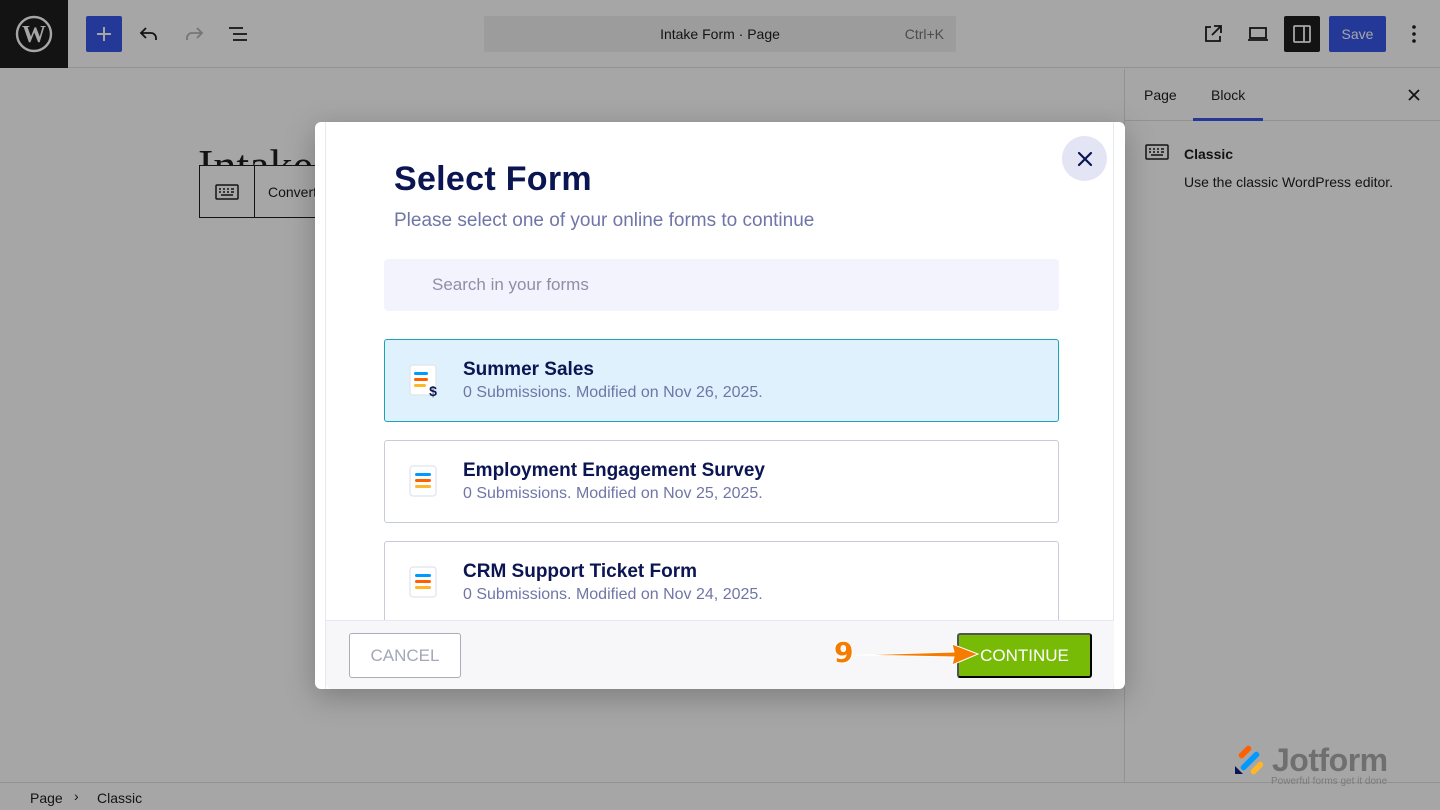  Describe the element at coordinates (1330, 760) in the screenshot. I see `jotform-brand: Jotform` at that location.